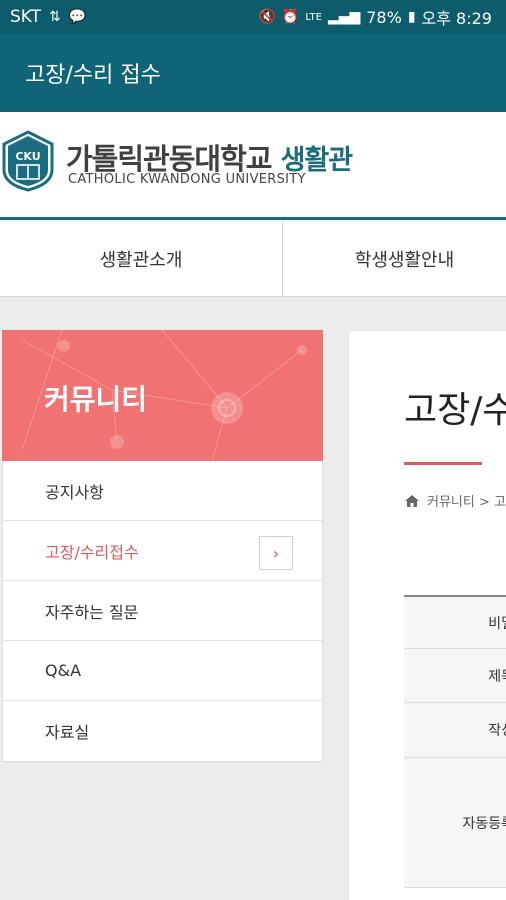  Describe the element at coordinates (313, 17) in the screenshot. I see `network-type: LTE` at that location.